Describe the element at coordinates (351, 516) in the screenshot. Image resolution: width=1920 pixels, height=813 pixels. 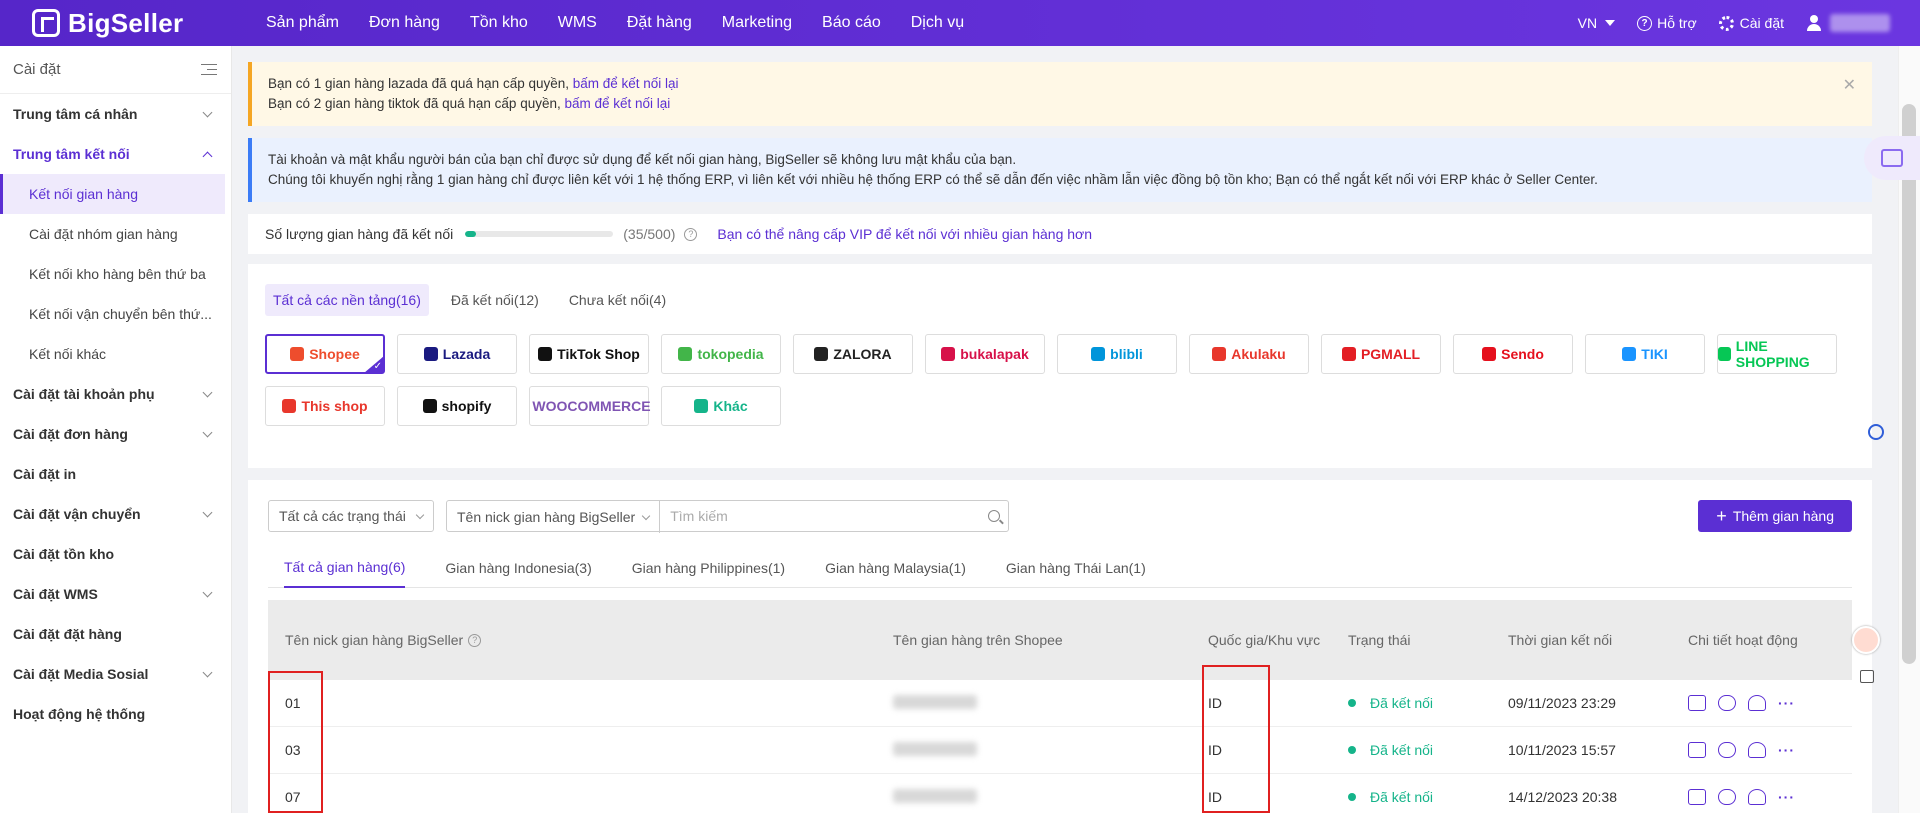
I see `status-filter-select: Tất cả các trạng thái` at that location.